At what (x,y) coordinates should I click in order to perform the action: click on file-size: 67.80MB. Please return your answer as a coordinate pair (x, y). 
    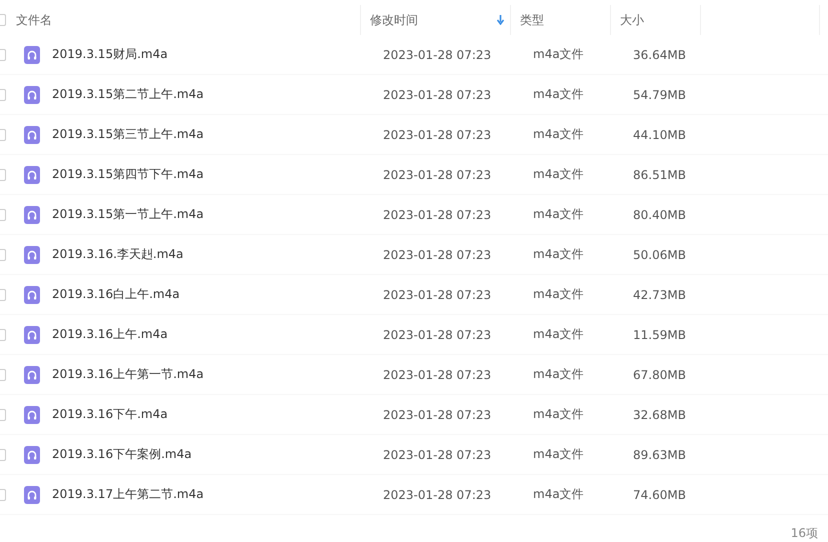
    Looking at the image, I should click on (660, 375).